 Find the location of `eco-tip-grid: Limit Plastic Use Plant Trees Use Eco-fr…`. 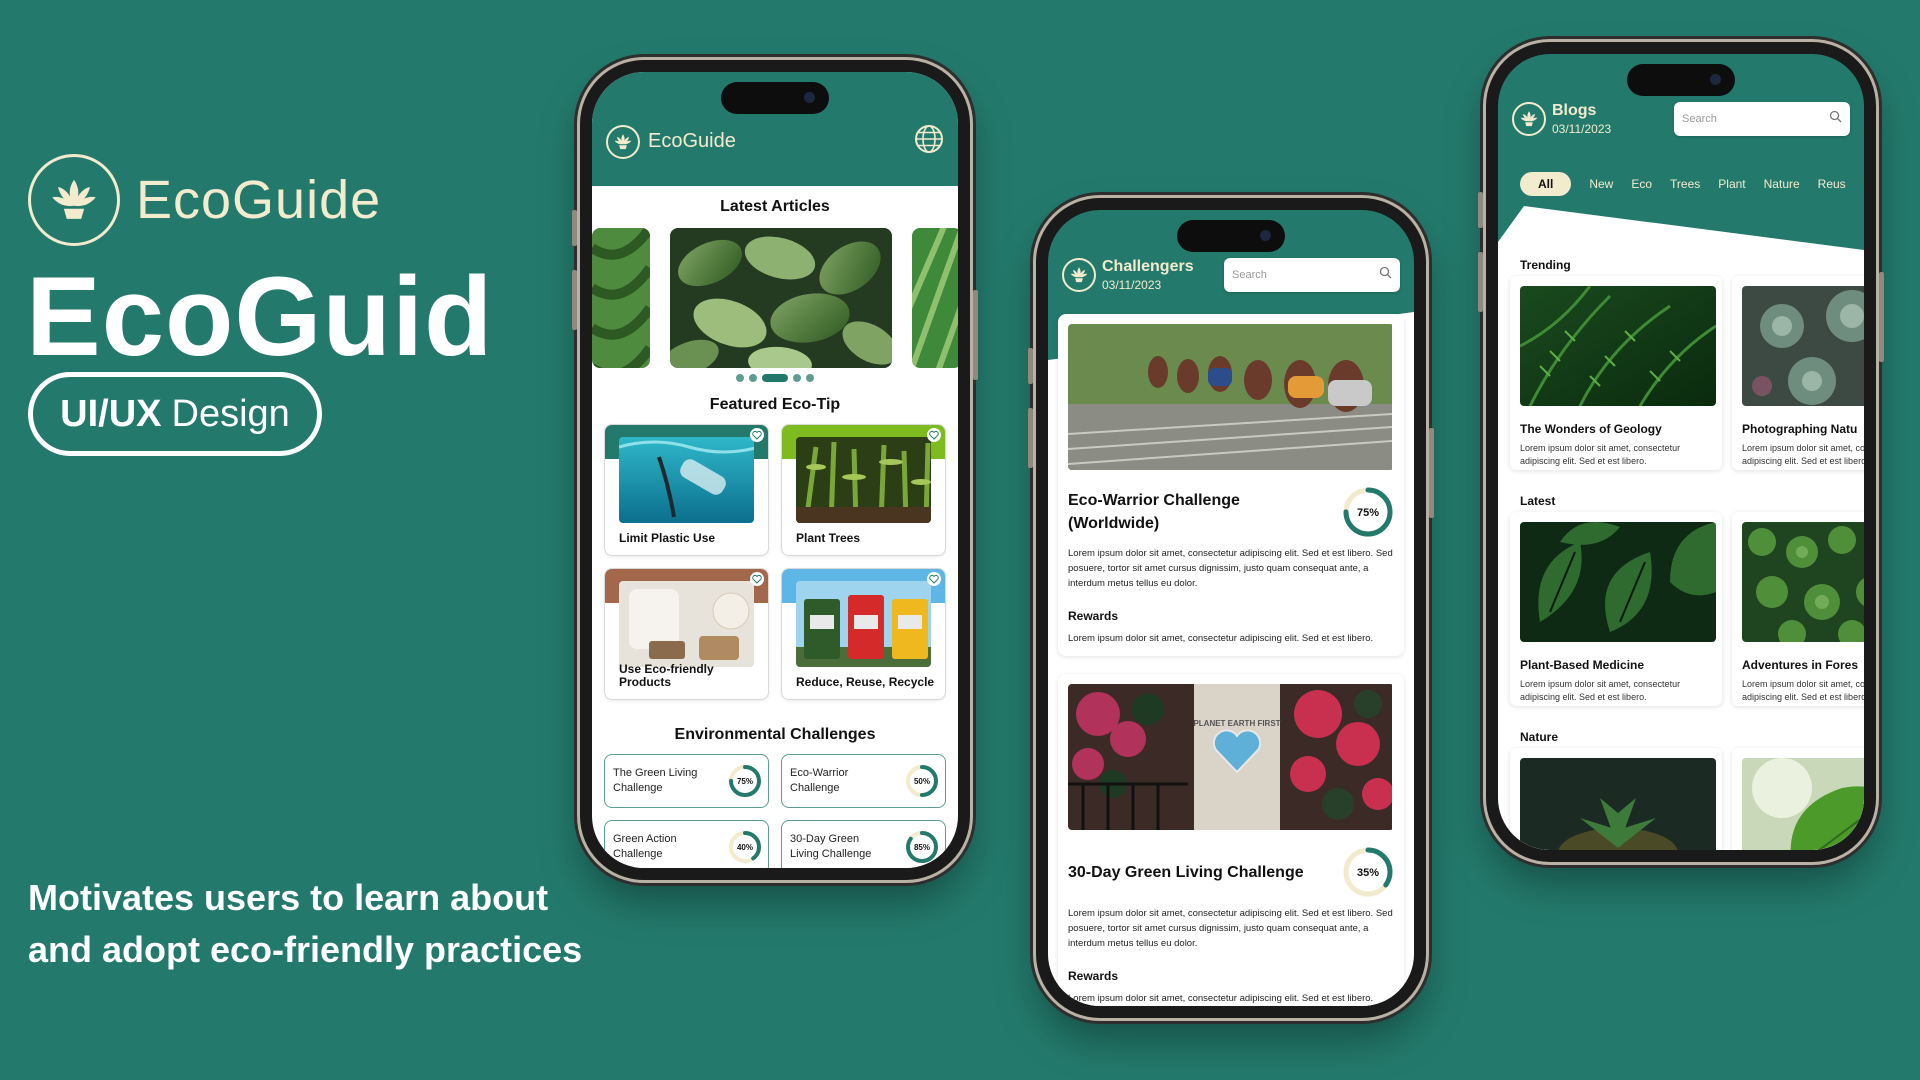

eco-tip-grid: Limit Plastic Use Plant Trees Use Eco-fr… is located at coordinates (775, 562).